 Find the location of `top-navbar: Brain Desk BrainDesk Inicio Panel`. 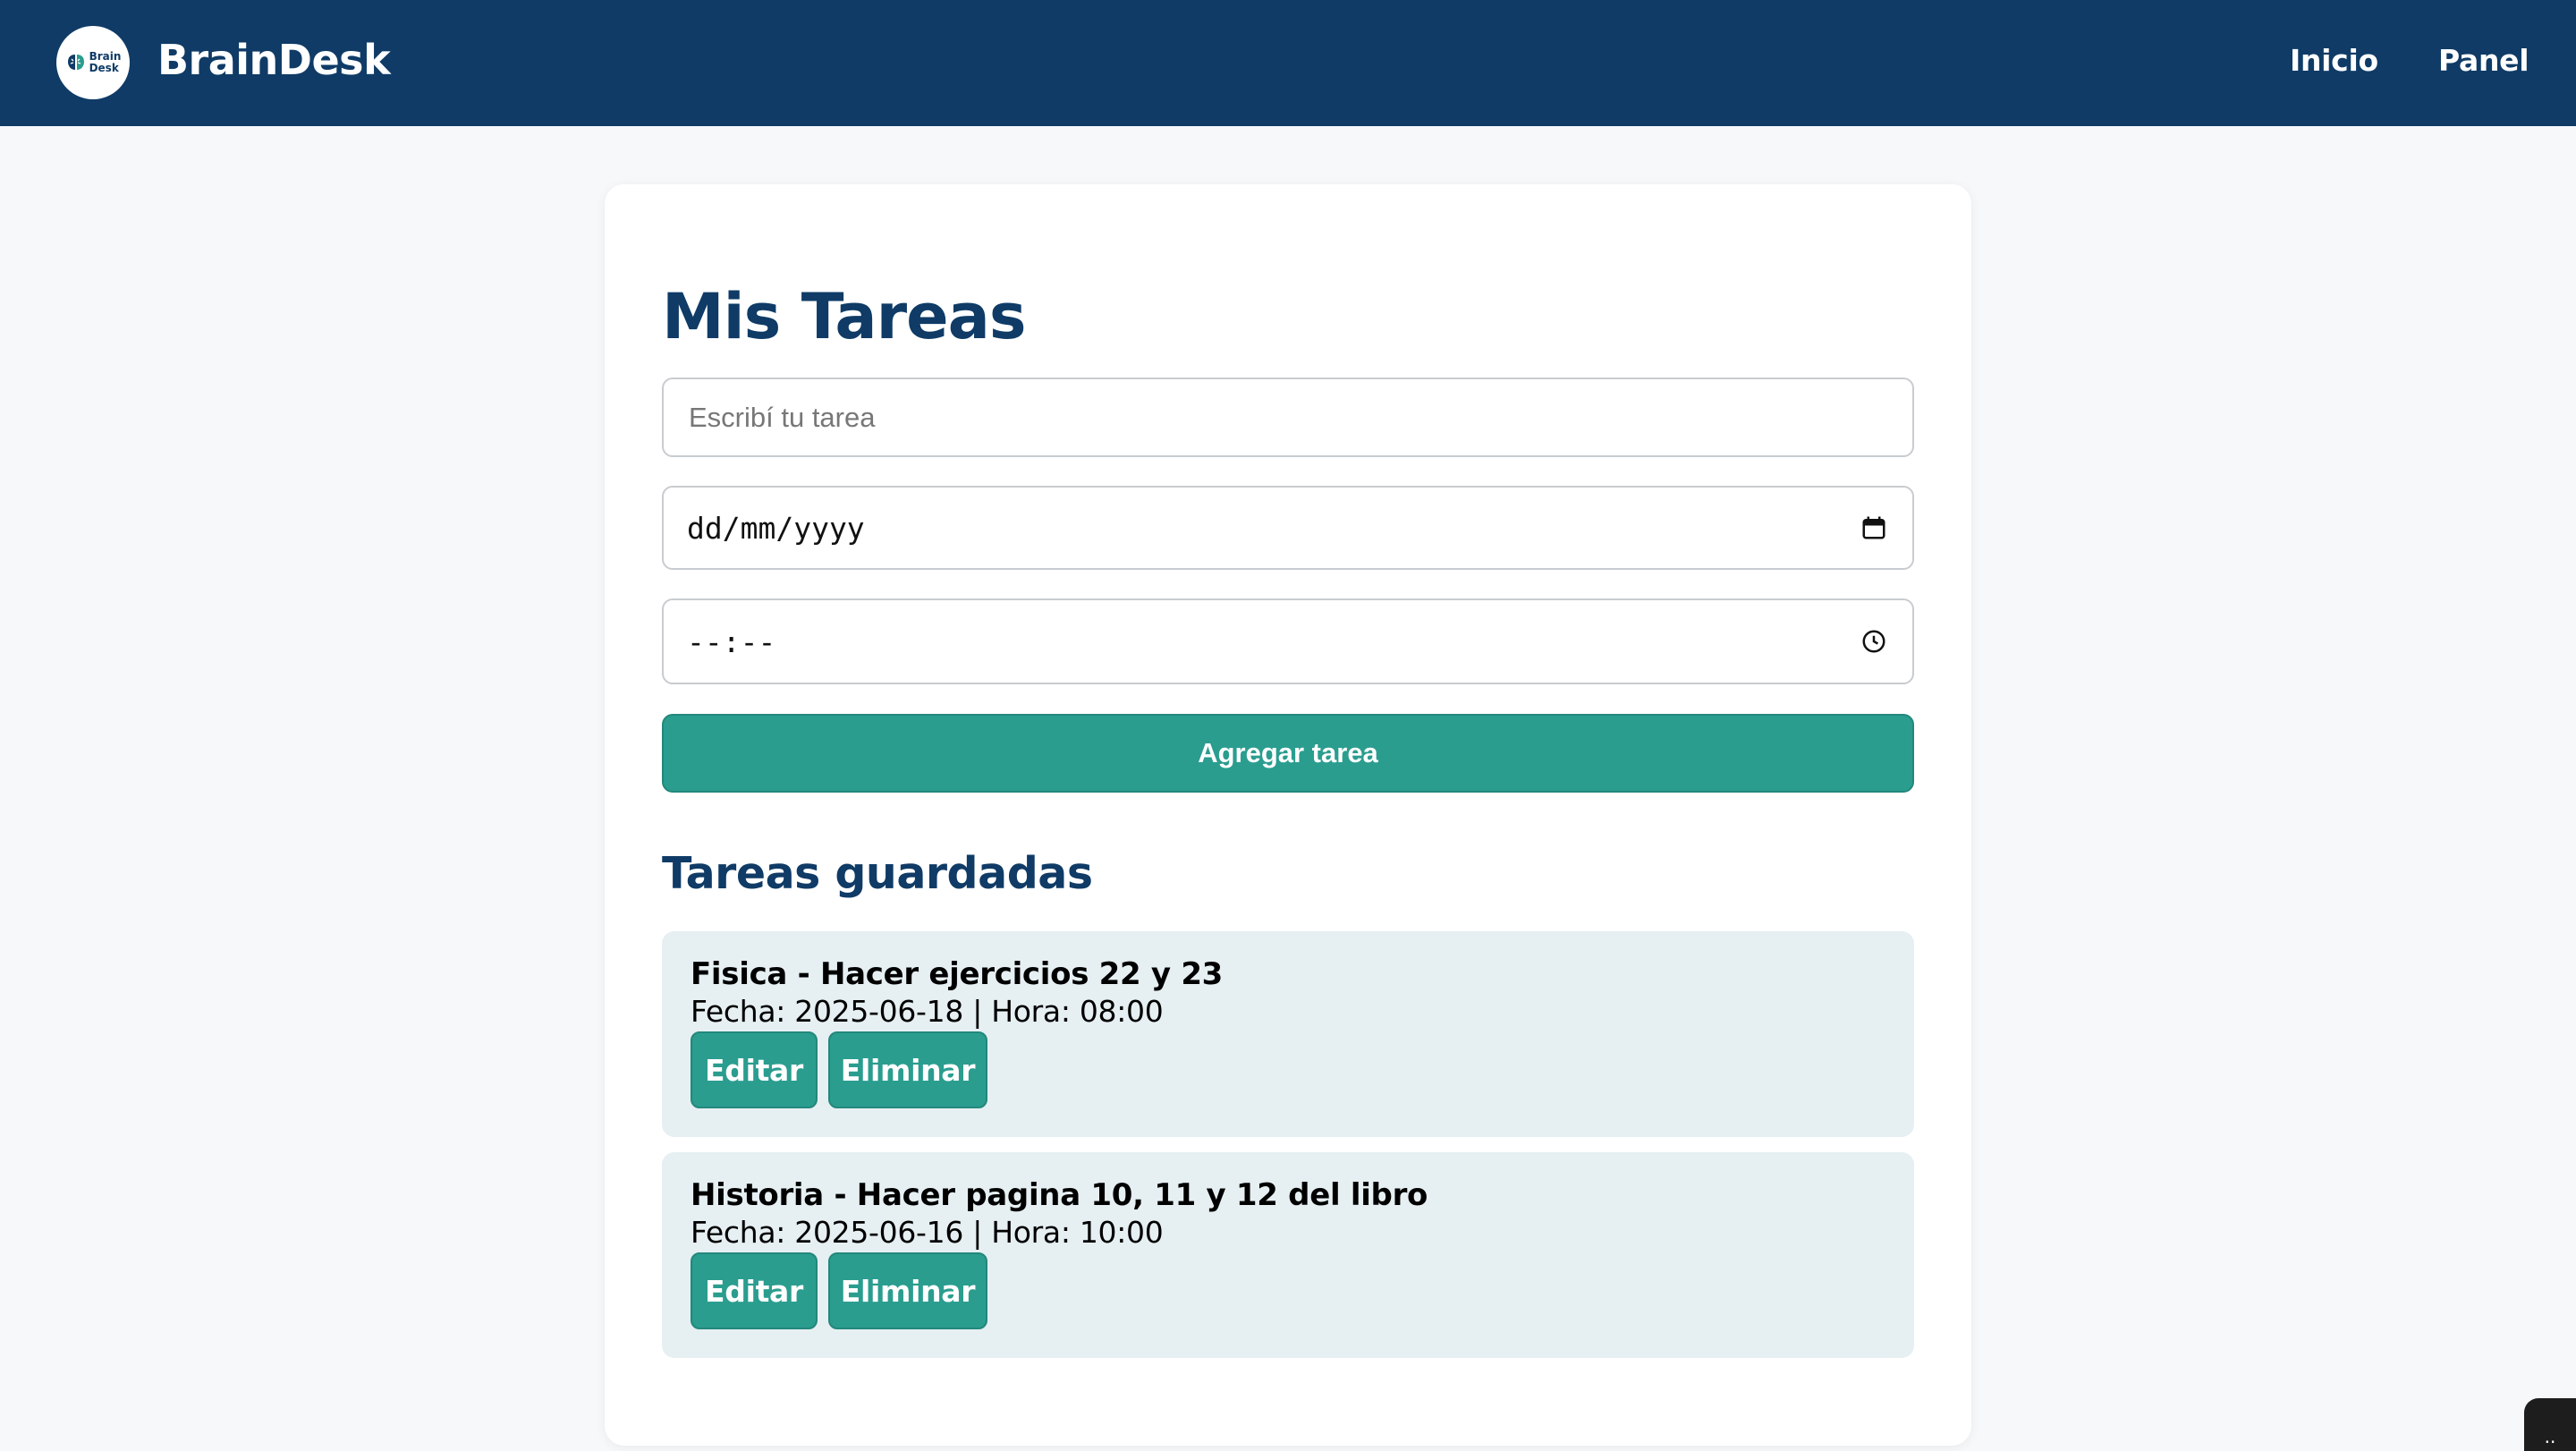

top-navbar: Brain Desk BrainDesk Inicio Panel is located at coordinates (1288, 63).